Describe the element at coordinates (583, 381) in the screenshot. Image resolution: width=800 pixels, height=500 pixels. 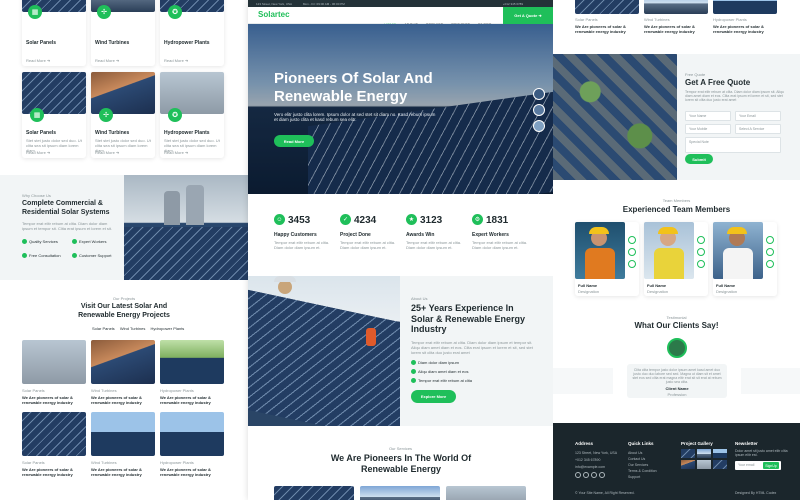
I see `testimonial-card-prev` at that location.